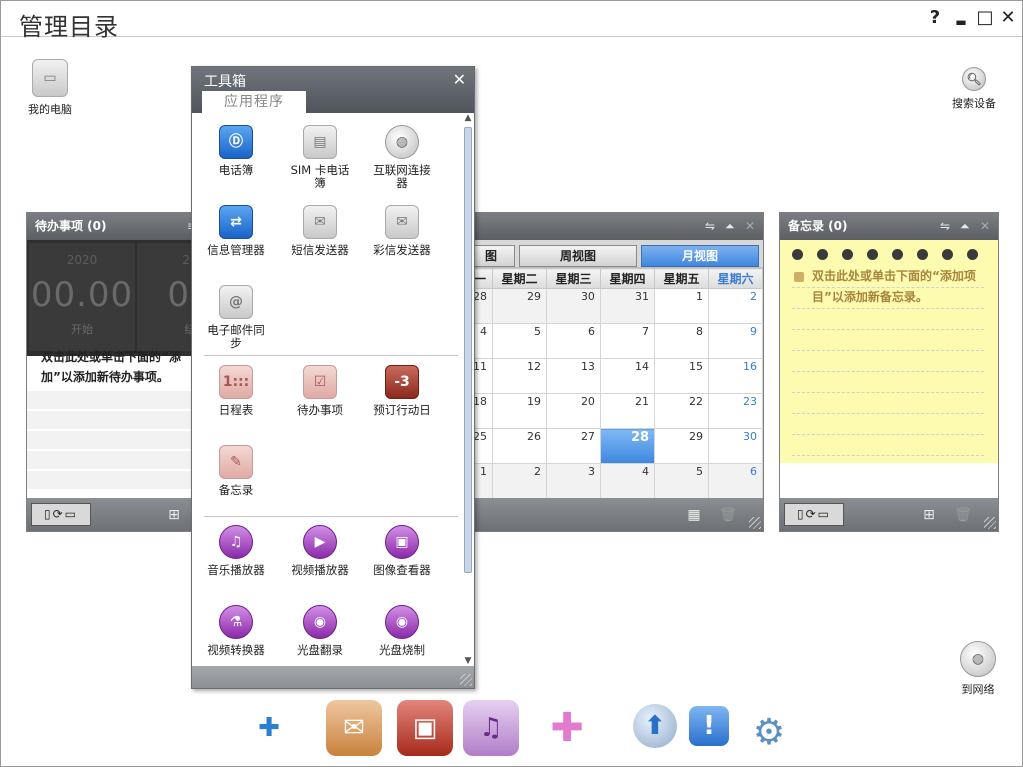 This screenshot has width=1023, height=767. I want to click on minimize-button: ▬, so click(961, 22).